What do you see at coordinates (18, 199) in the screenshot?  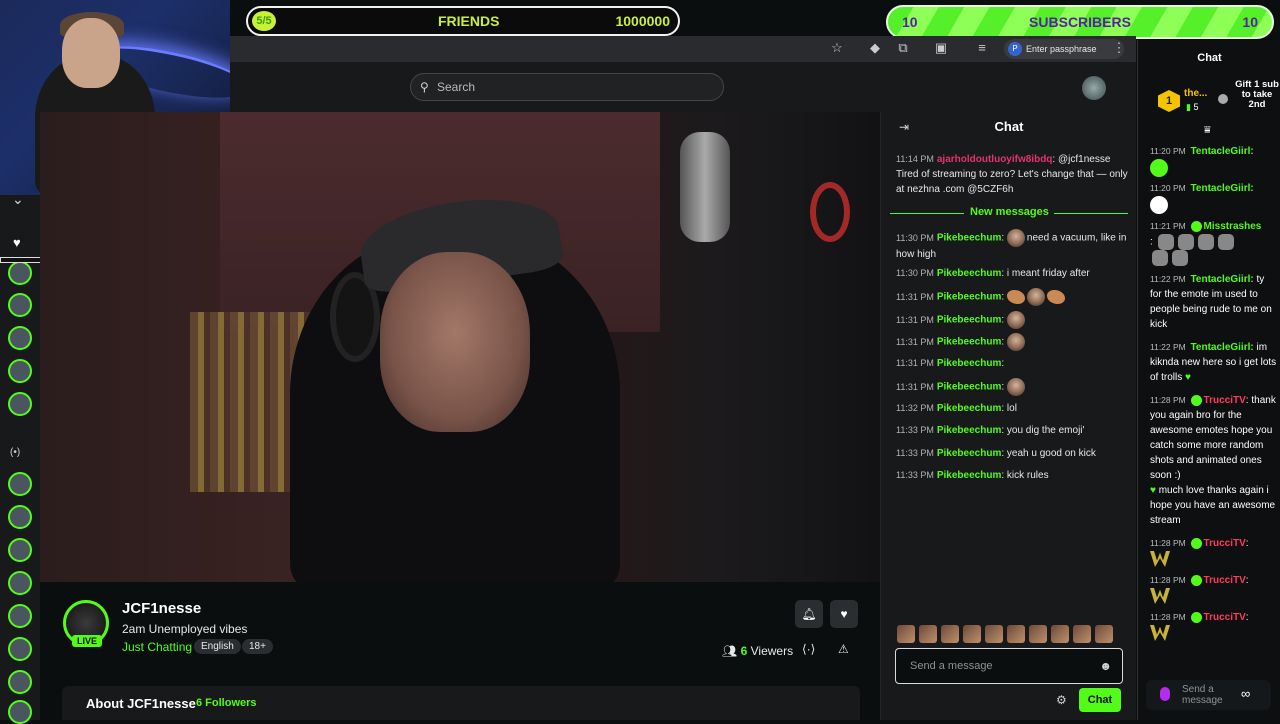 I see `chevron-down-icon: ⌄` at bounding box center [18, 199].